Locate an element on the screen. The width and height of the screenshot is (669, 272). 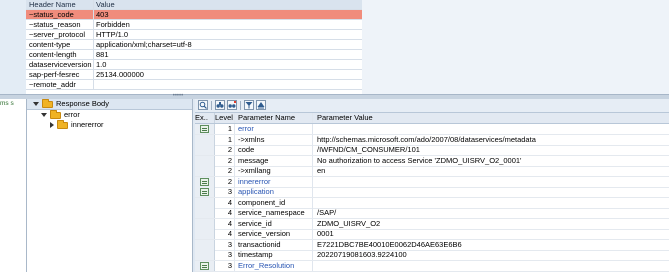
header-row: dataserviceversion 1.0 is located at coordinates (194, 65).